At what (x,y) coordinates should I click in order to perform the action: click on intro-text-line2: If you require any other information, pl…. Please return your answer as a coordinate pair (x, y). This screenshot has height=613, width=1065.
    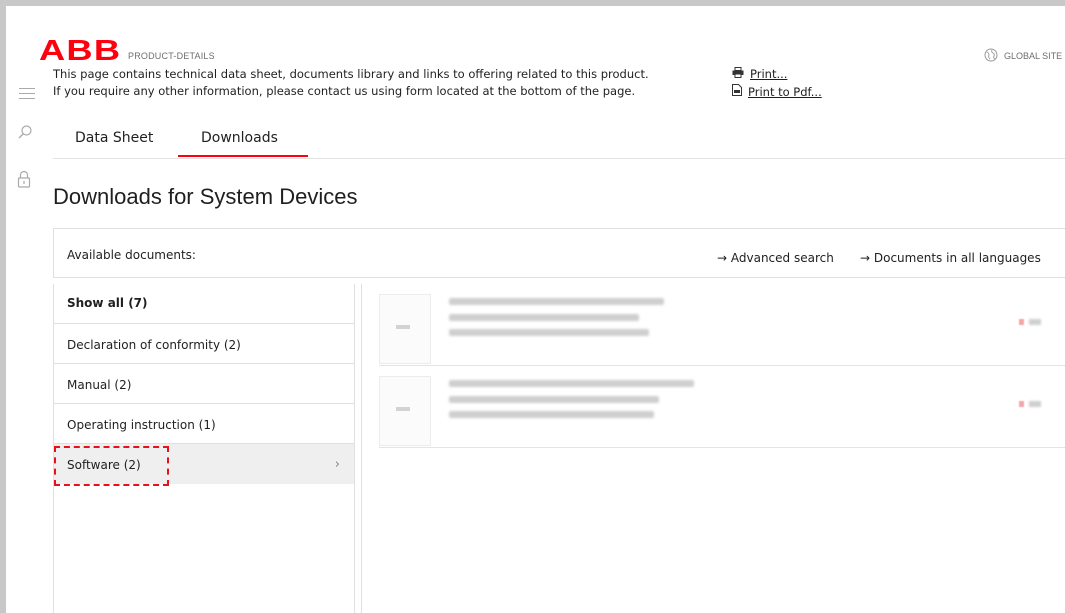
    Looking at the image, I should click on (344, 91).